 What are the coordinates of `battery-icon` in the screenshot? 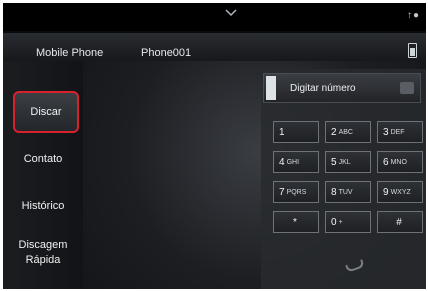 It's located at (412, 50).